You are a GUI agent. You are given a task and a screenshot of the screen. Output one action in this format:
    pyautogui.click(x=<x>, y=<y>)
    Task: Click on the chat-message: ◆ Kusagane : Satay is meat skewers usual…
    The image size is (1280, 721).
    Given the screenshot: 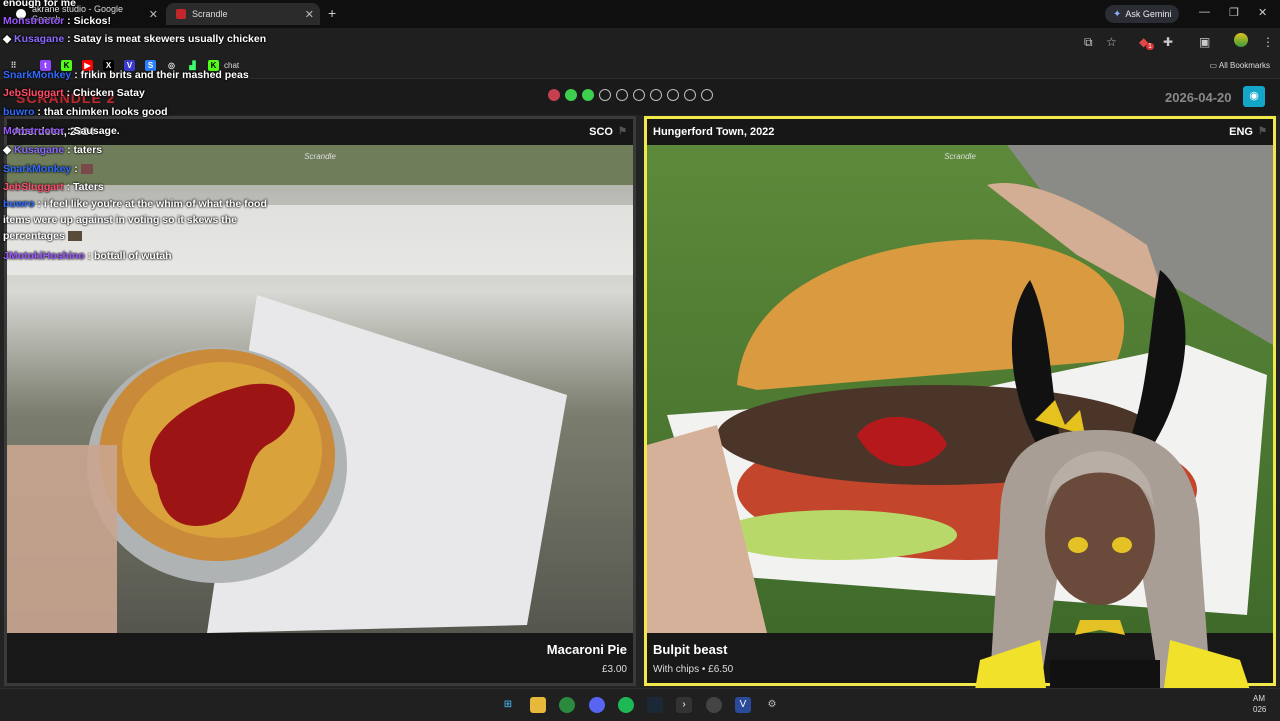 What is the action you would take?
    pyautogui.click(x=135, y=39)
    